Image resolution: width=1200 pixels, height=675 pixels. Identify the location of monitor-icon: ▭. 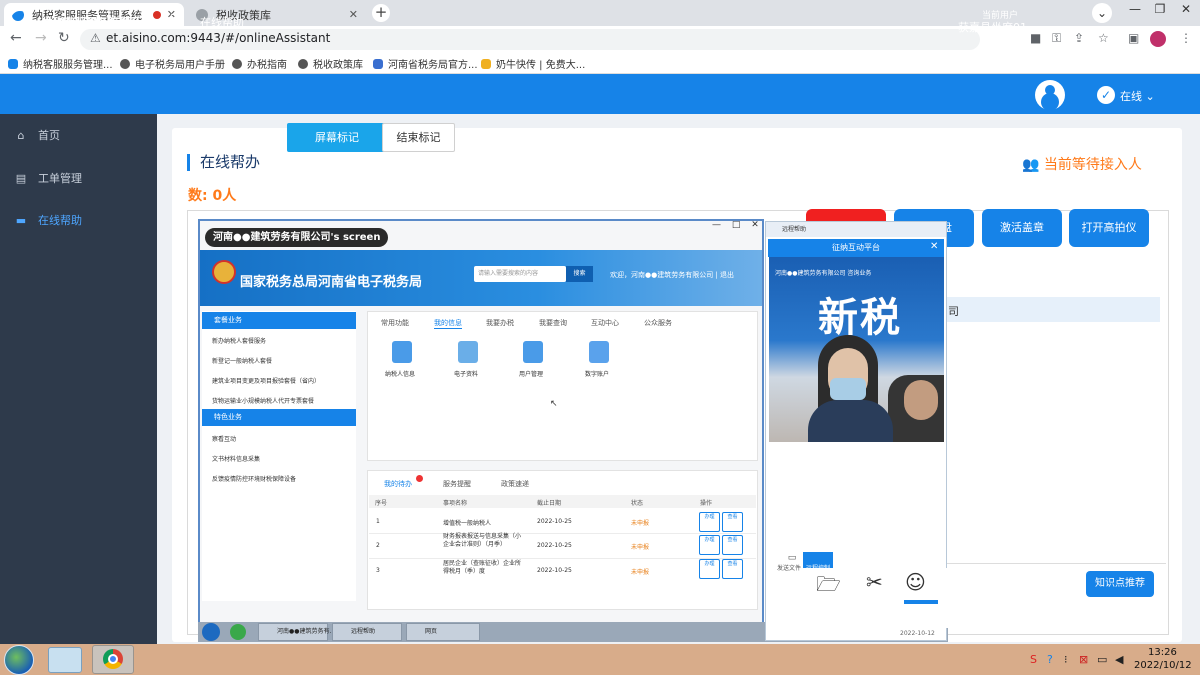
(1102, 659).